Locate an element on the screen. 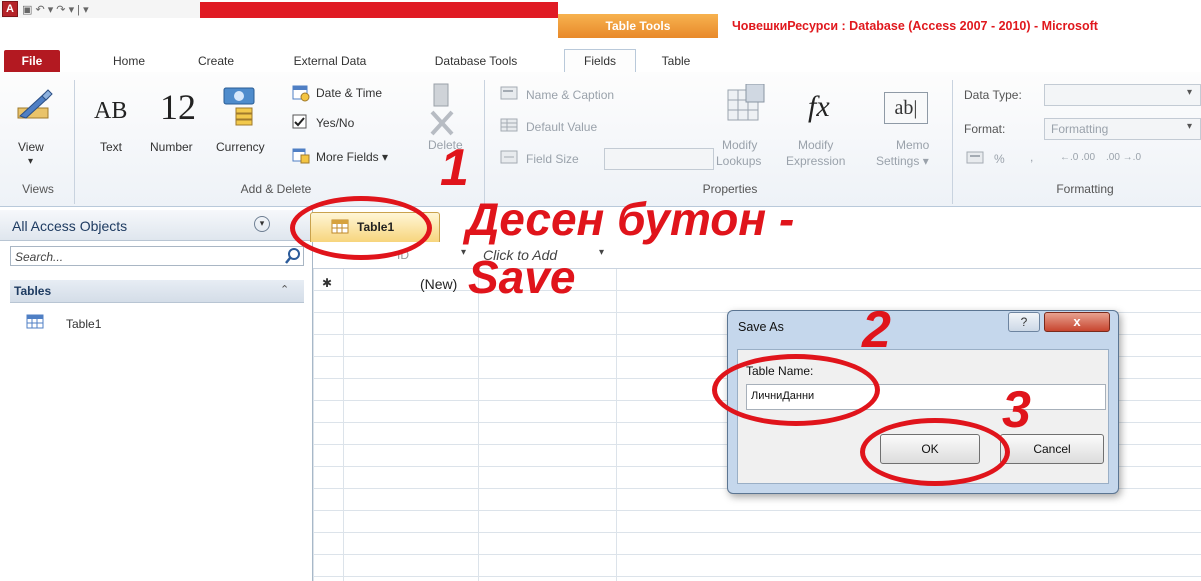  checkbox-icon is located at coordinates (300, 123).